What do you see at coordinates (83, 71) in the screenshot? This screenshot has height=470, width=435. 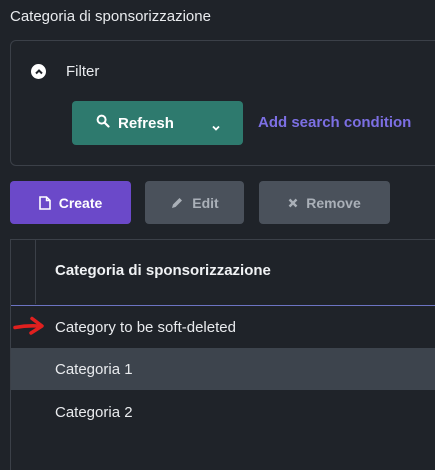 I see `filter-label: Filter` at bounding box center [83, 71].